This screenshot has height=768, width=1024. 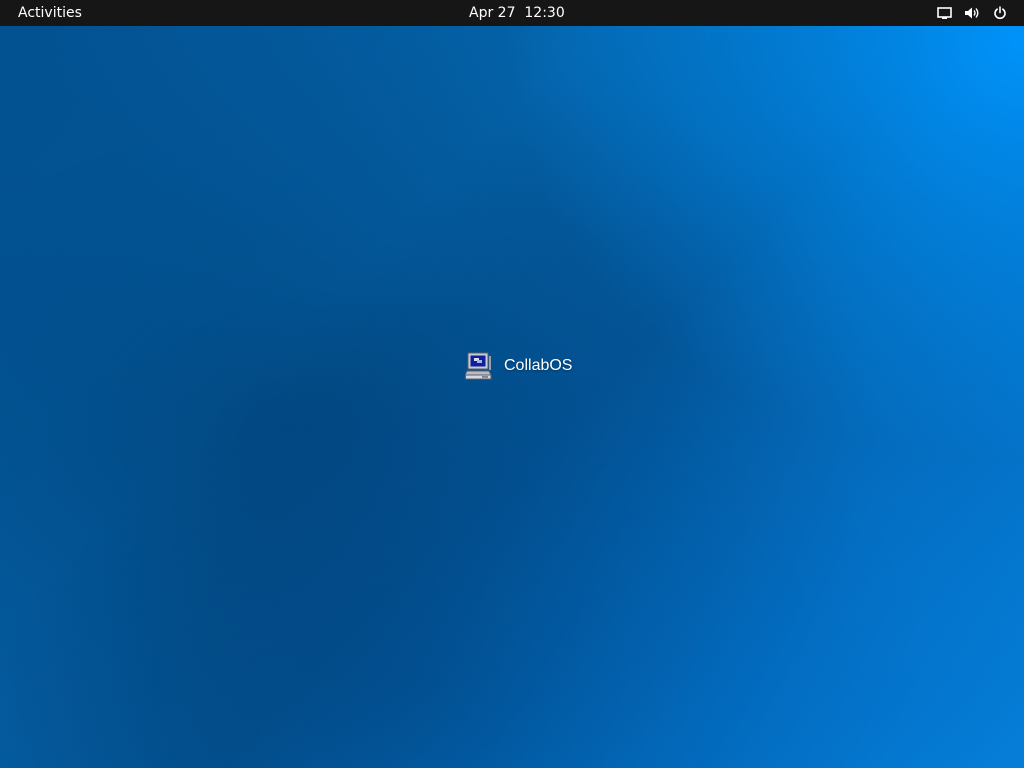 I want to click on screen-icon, so click(x=944, y=13).